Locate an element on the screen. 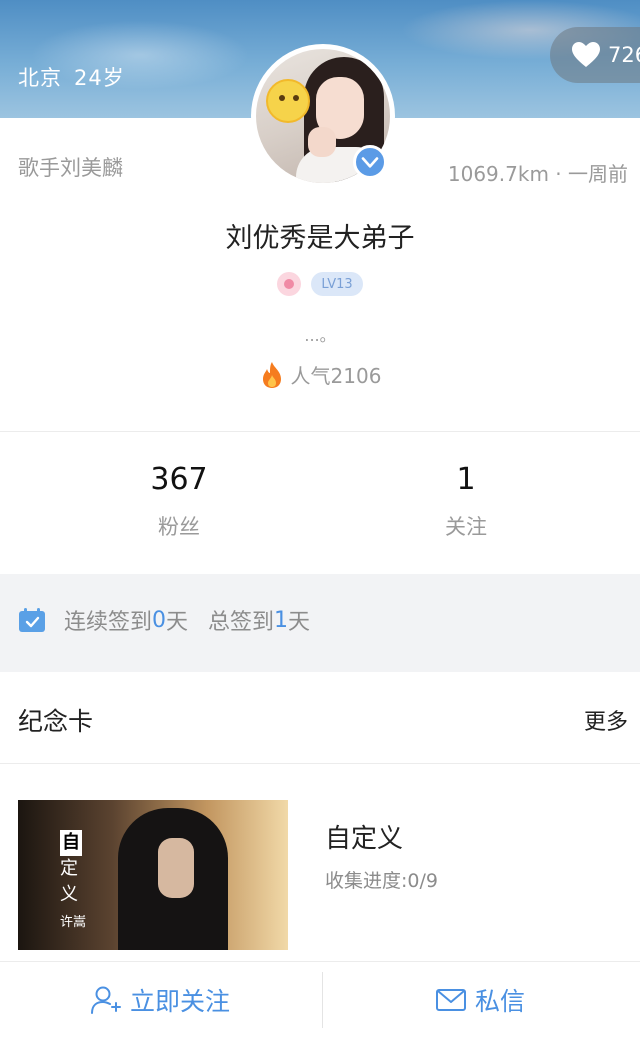 This screenshot has height=1037, width=640. divider is located at coordinates (320, 431).